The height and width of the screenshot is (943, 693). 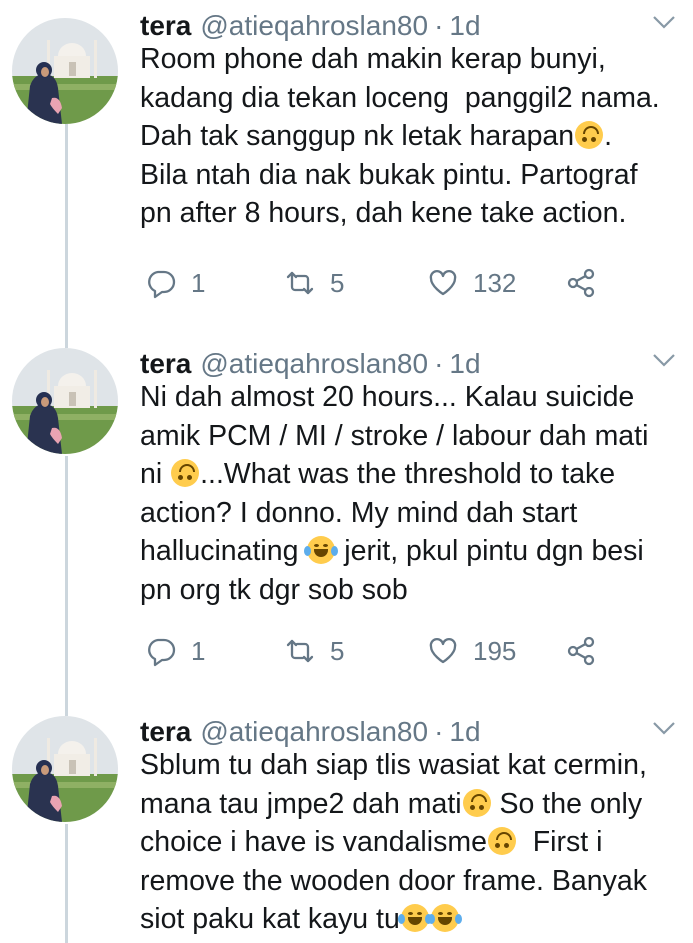 I want to click on like-button: 132, so click(x=471, y=283).